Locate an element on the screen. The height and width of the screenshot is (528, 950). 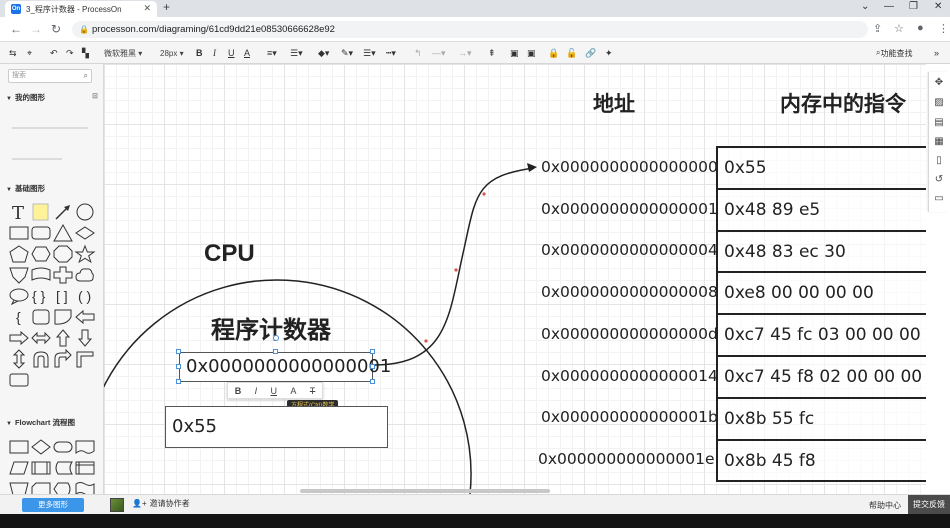
circle-shape-icon is located at coordinates (85, 211).